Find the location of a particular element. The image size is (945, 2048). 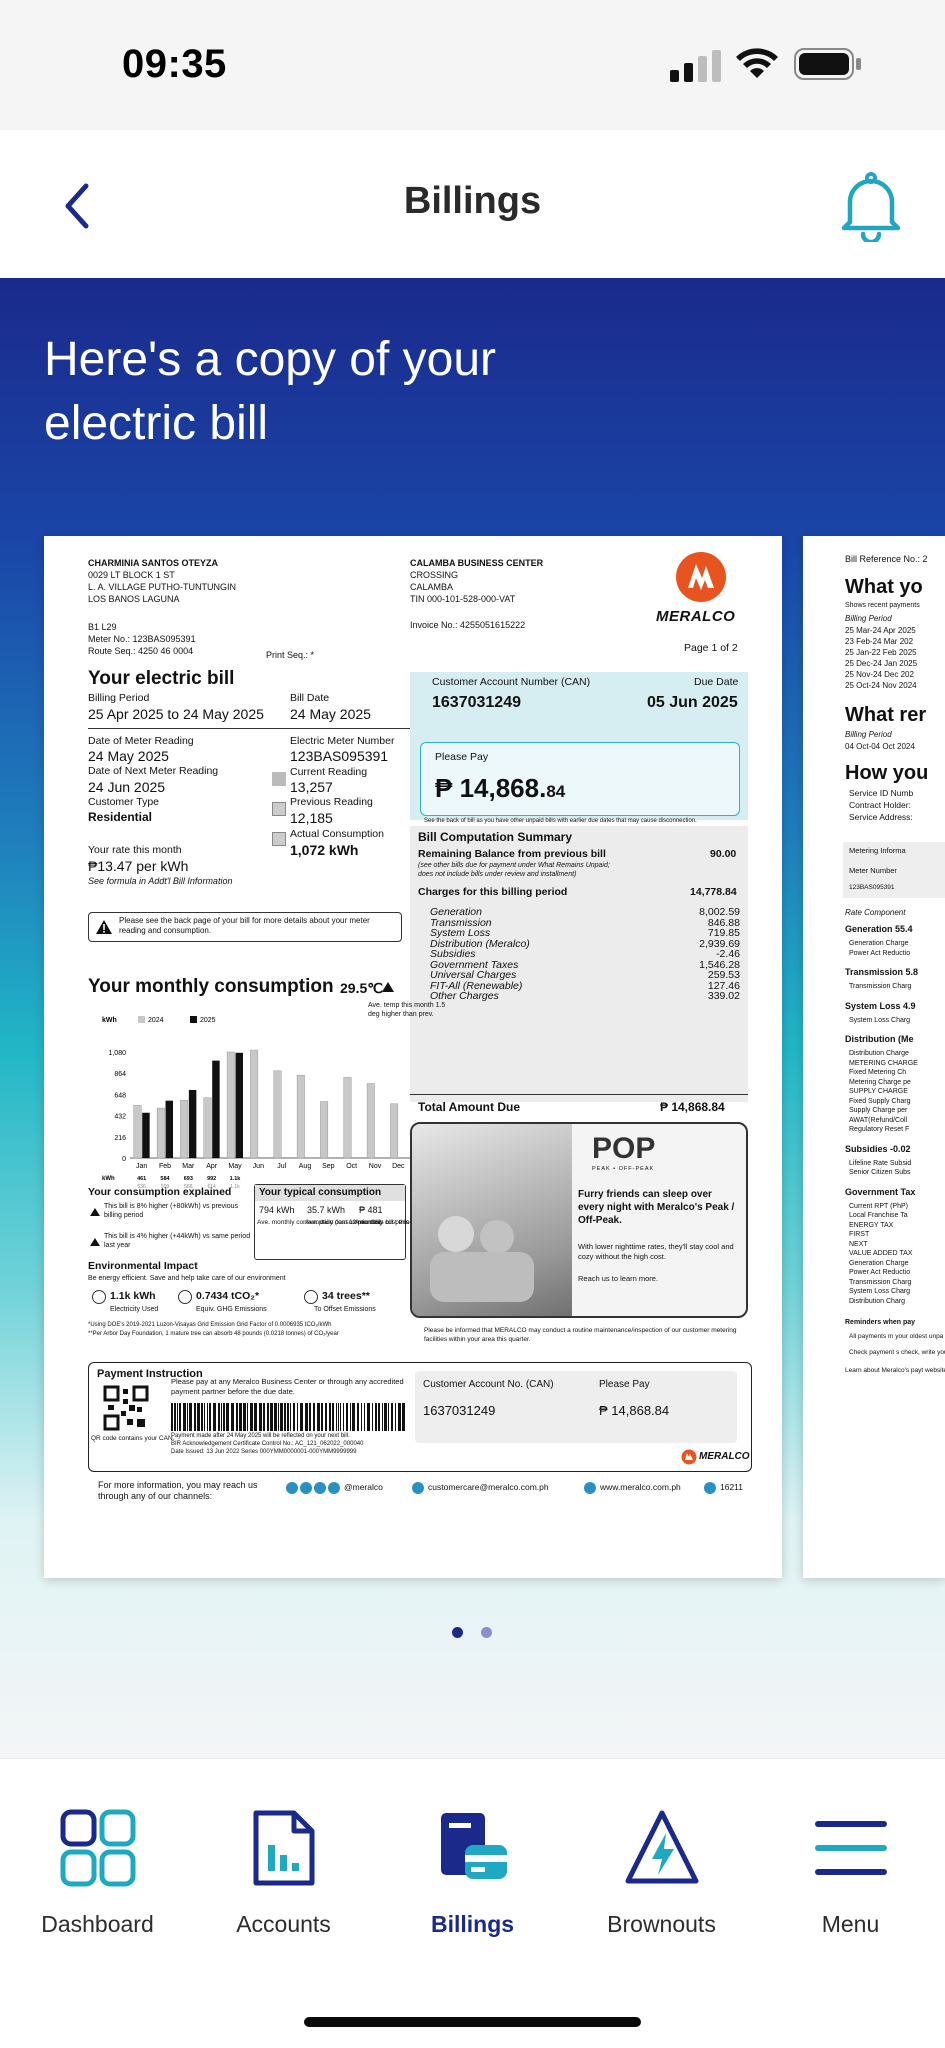

row-label: kWh is located at coordinates (108, 1179).